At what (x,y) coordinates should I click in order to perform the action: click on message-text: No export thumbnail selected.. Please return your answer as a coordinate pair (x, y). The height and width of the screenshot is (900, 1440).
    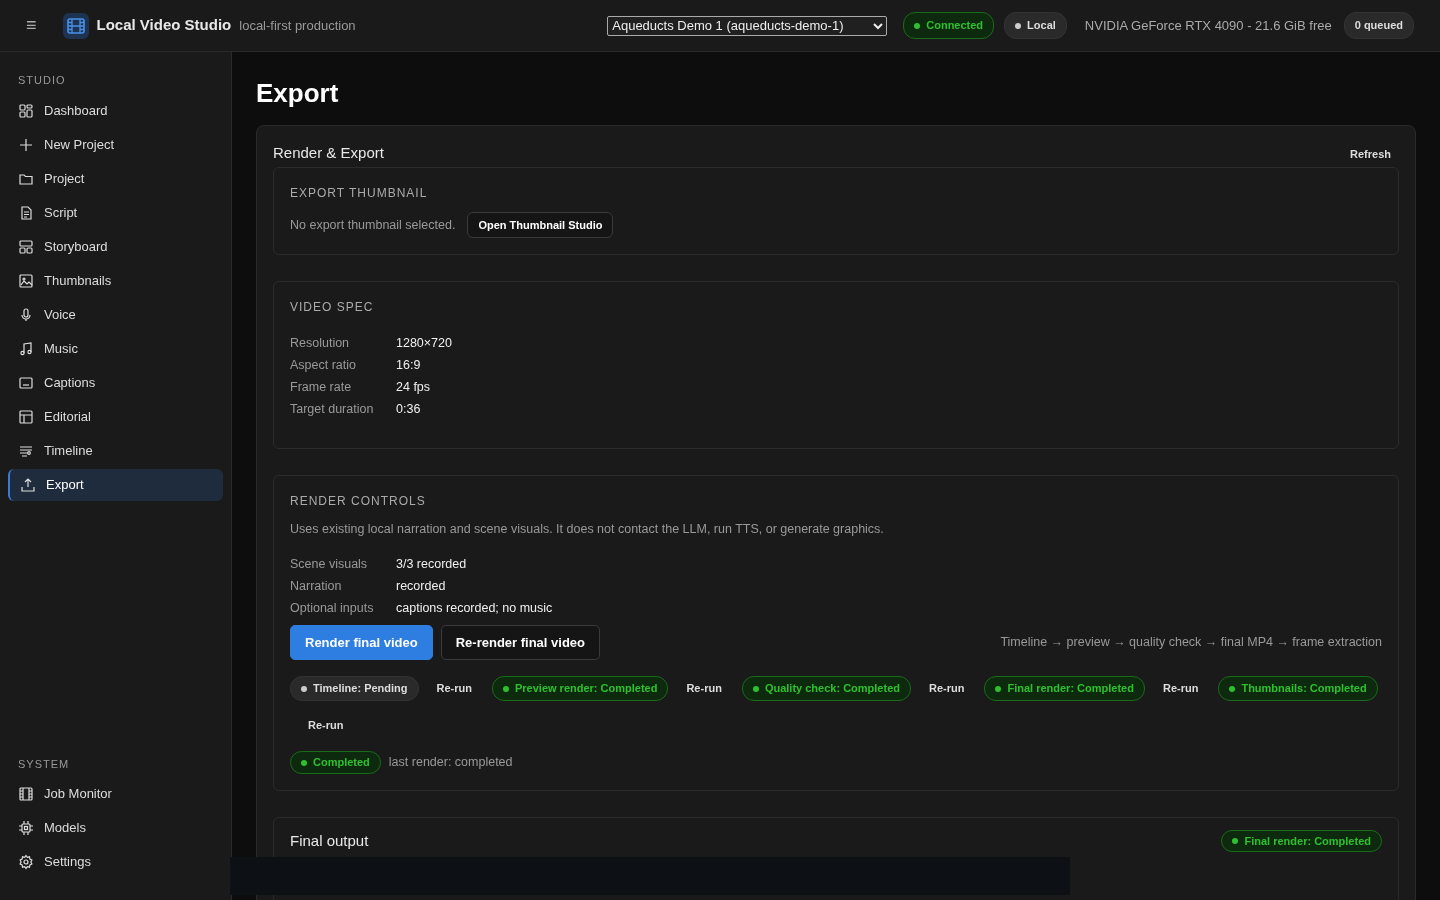
    Looking at the image, I should click on (373, 225).